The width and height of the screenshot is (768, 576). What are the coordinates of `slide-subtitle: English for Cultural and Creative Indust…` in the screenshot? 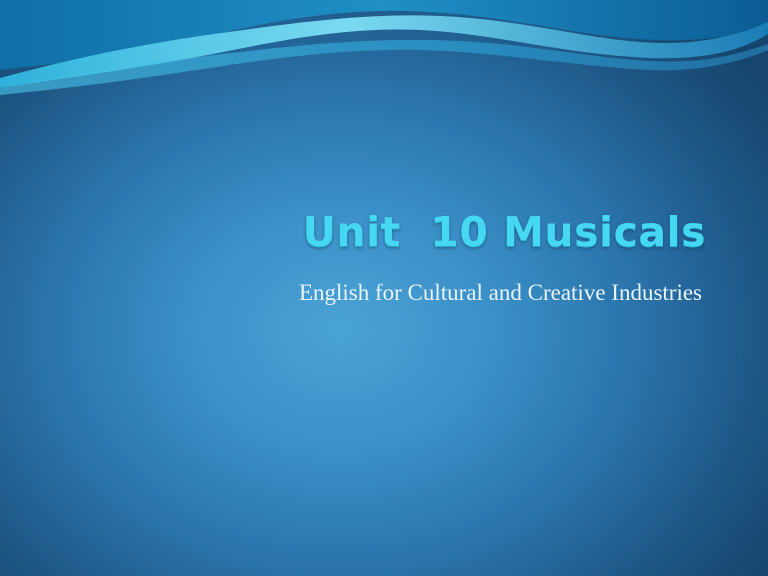 It's located at (500, 292).